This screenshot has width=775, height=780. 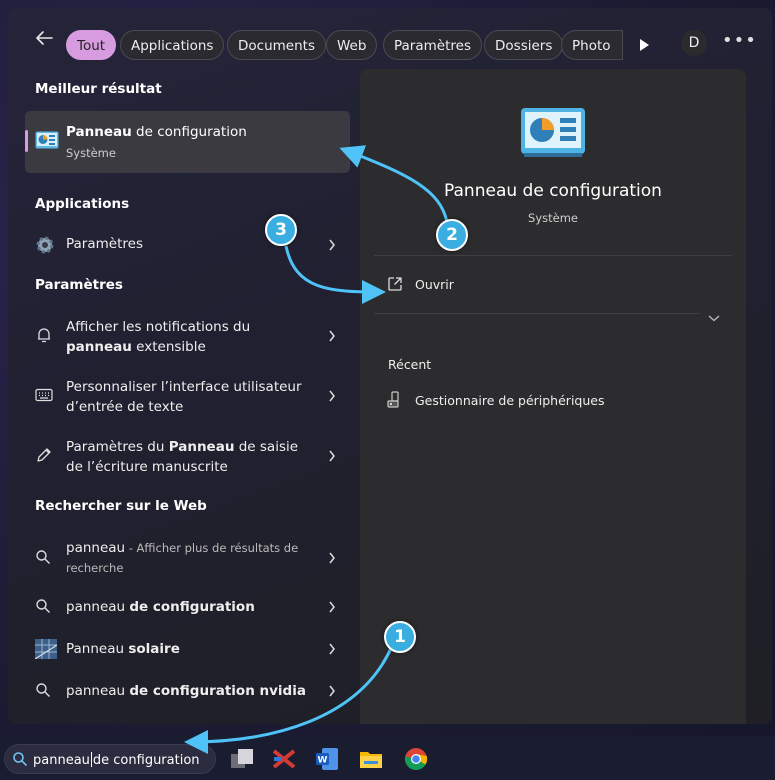 I want to click on scroll-right-icon, so click(x=644, y=45).